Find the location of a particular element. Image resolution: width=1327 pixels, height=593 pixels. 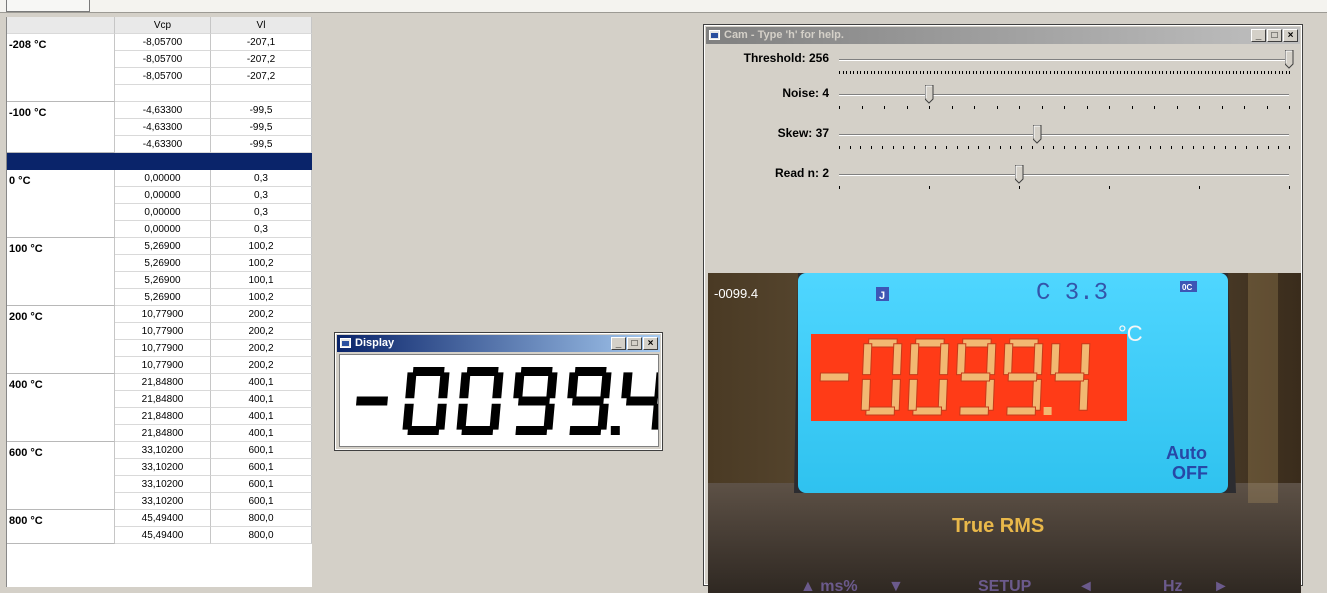

table-row is located at coordinates (159, 93).